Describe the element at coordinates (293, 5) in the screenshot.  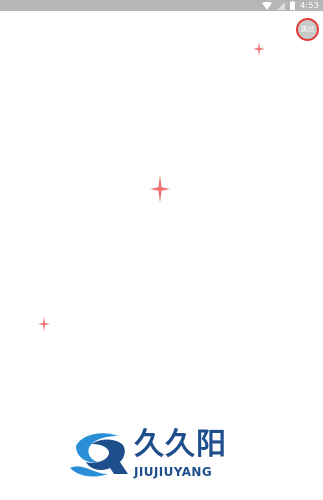
I see `battery-icon` at that location.